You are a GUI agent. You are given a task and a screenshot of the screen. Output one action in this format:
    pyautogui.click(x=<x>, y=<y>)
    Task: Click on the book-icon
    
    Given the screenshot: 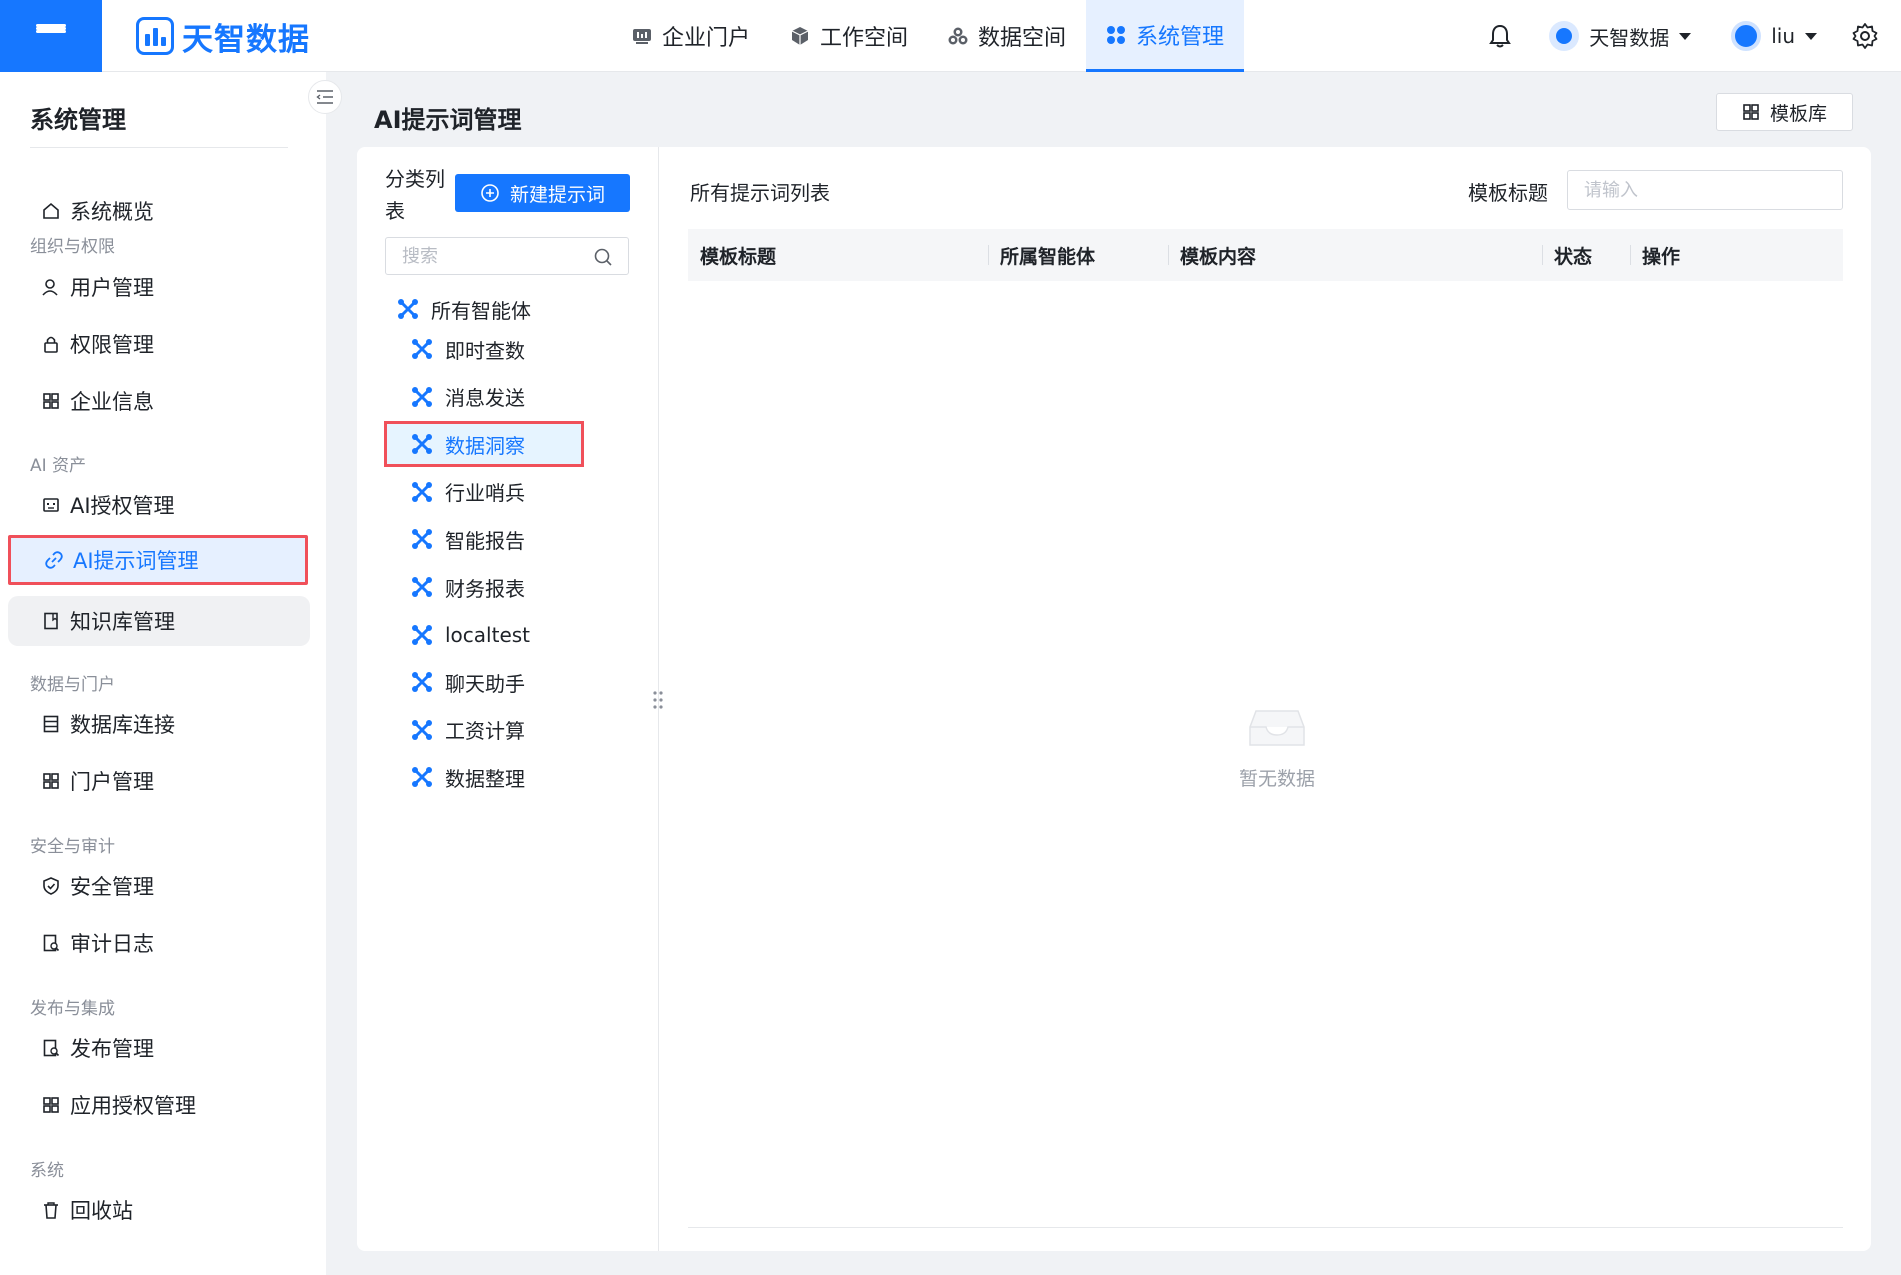 What is the action you would take?
    pyautogui.click(x=51, y=621)
    